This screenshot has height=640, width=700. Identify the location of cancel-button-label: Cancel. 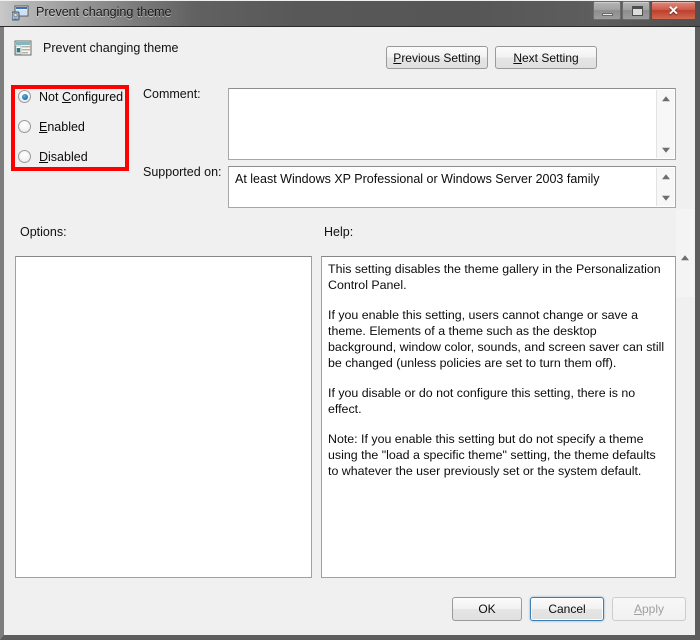
(567, 609).